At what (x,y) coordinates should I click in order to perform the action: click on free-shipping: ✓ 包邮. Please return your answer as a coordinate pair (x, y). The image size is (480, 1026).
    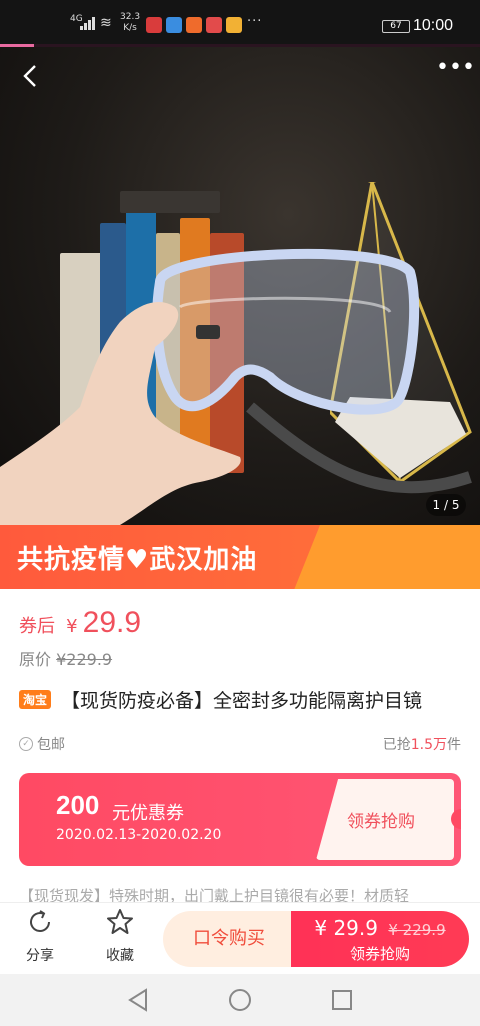
    Looking at the image, I should click on (42, 744).